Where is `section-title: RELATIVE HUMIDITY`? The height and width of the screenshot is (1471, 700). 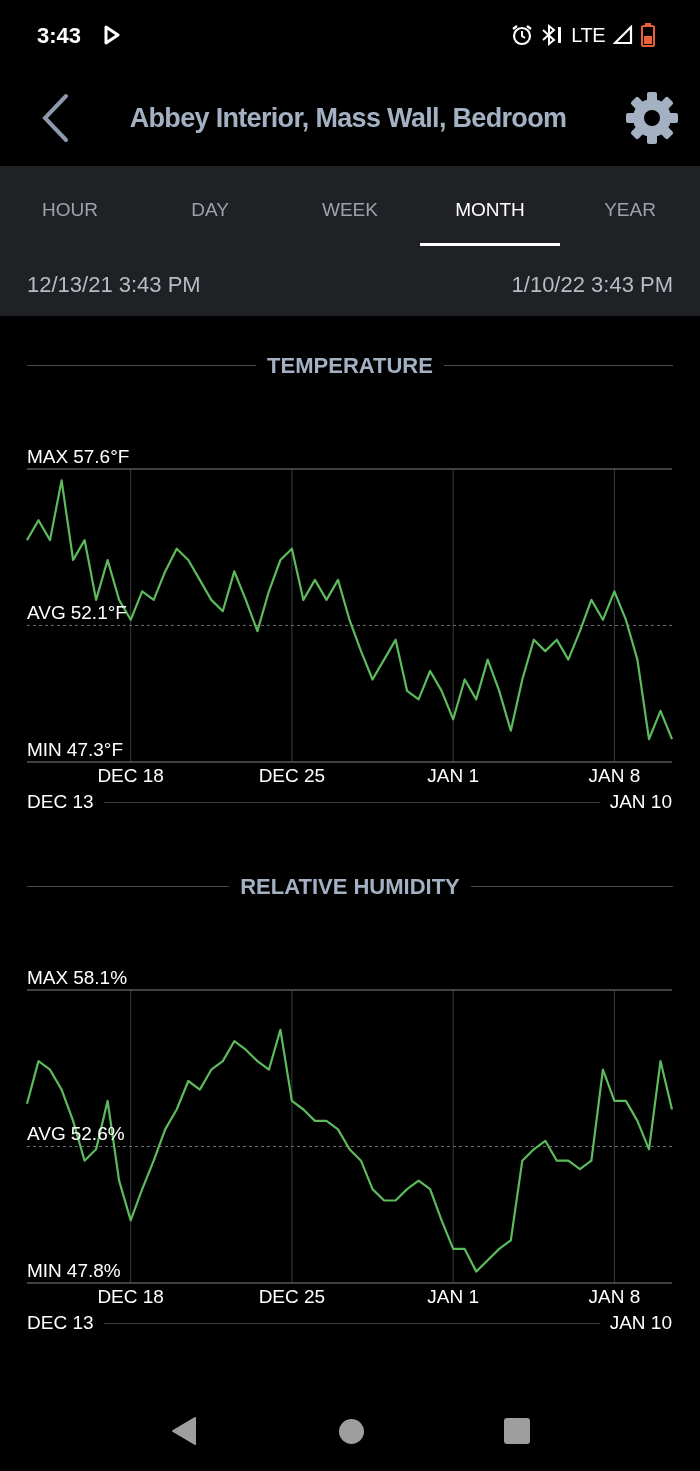
section-title: RELATIVE HUMIDITY is located at coordinates (350, 886).